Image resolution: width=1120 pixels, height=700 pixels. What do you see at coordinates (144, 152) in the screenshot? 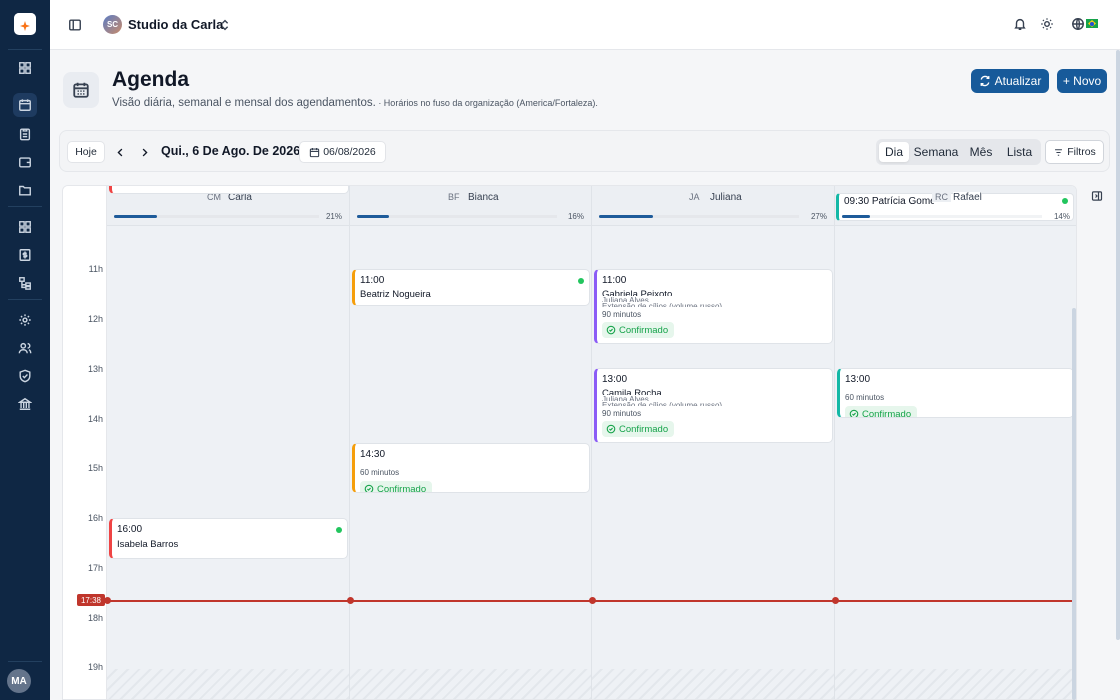
I see `next-day-button` at bounding box center [144, 152].